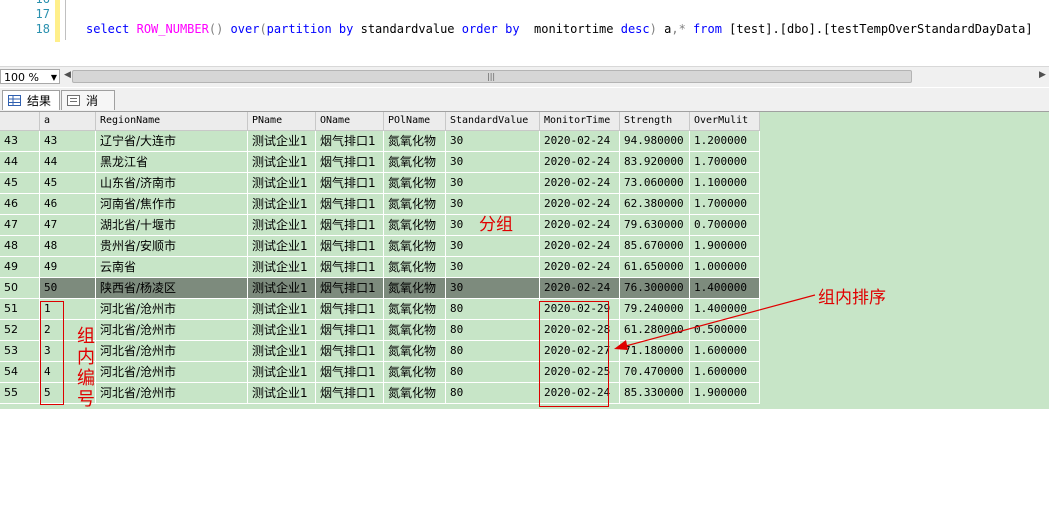  I want to click on grid-cell: 1.200000, so click(725, 141).